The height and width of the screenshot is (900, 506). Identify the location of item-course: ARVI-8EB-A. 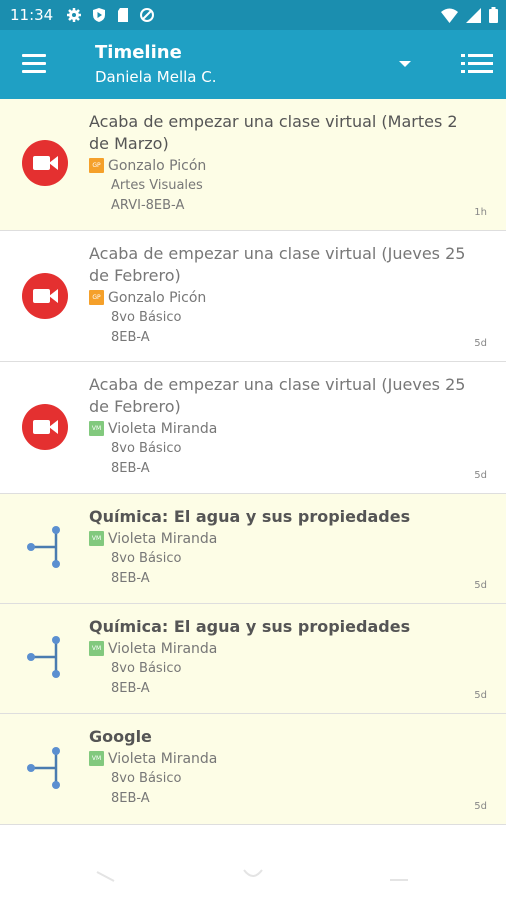
(148, 205).